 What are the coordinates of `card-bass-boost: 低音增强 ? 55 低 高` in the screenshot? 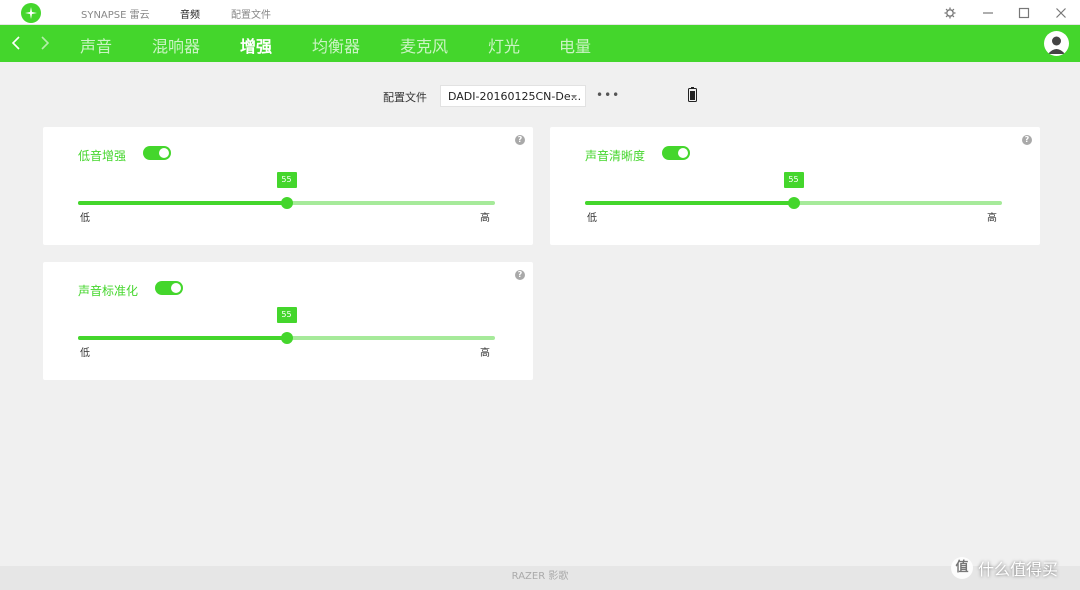 It's located at (288, 186).